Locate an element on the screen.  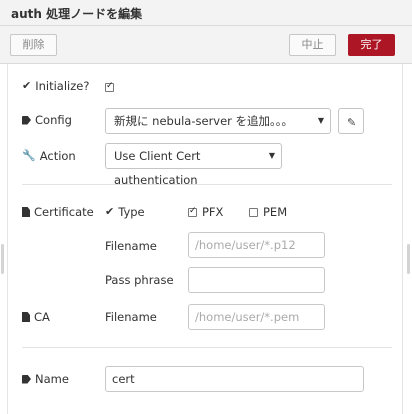
config-row-label: Config is located at coordinates (47, 120).